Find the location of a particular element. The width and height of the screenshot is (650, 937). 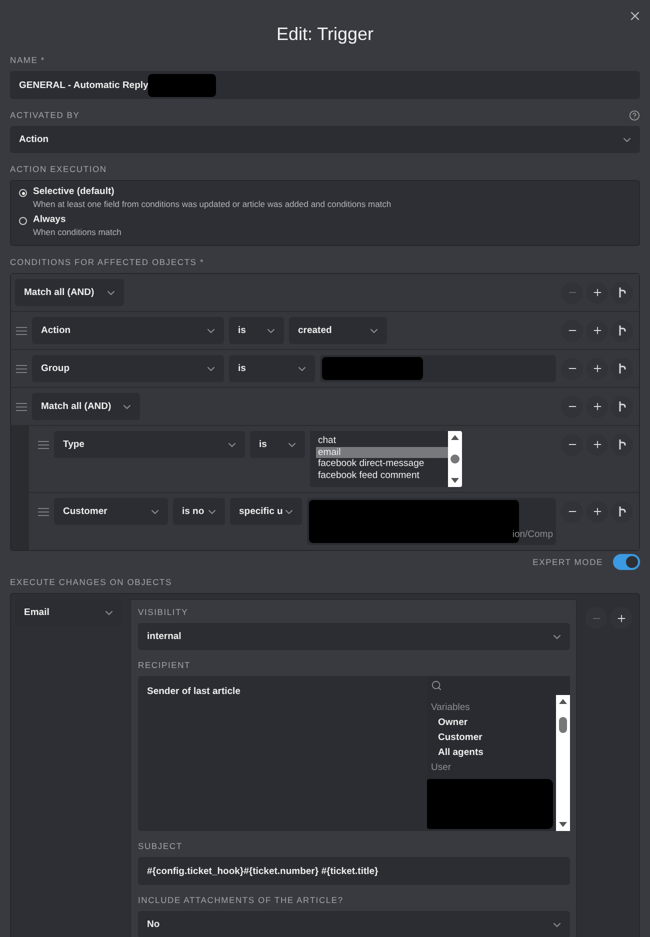

radio-description: When conditions match is located at coordinates (77, 232).